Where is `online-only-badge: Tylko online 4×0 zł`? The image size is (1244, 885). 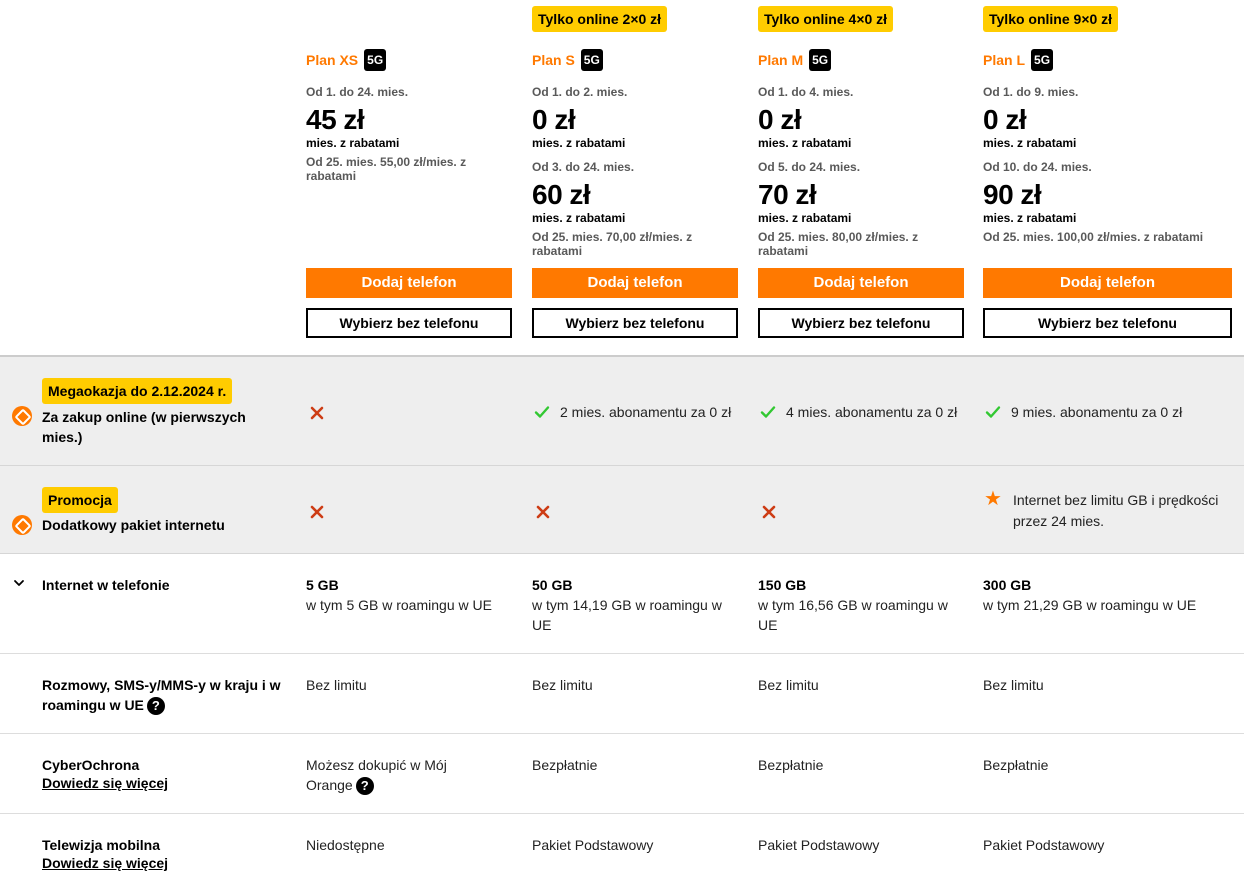 online-only-badge: Tylko online 4×0 zł is located at coordinates (826, 19).